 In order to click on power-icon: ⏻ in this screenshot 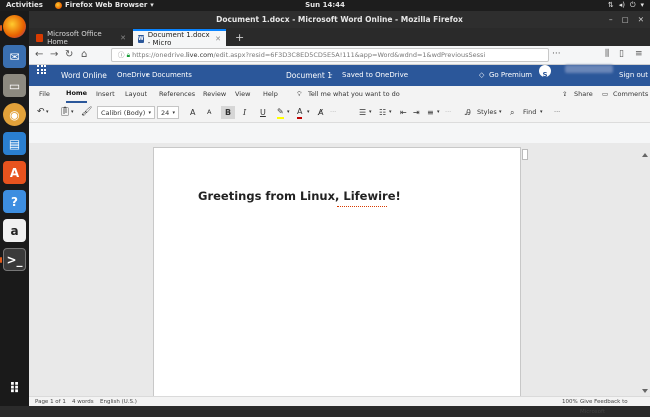, I will do `click(632, 5)`.